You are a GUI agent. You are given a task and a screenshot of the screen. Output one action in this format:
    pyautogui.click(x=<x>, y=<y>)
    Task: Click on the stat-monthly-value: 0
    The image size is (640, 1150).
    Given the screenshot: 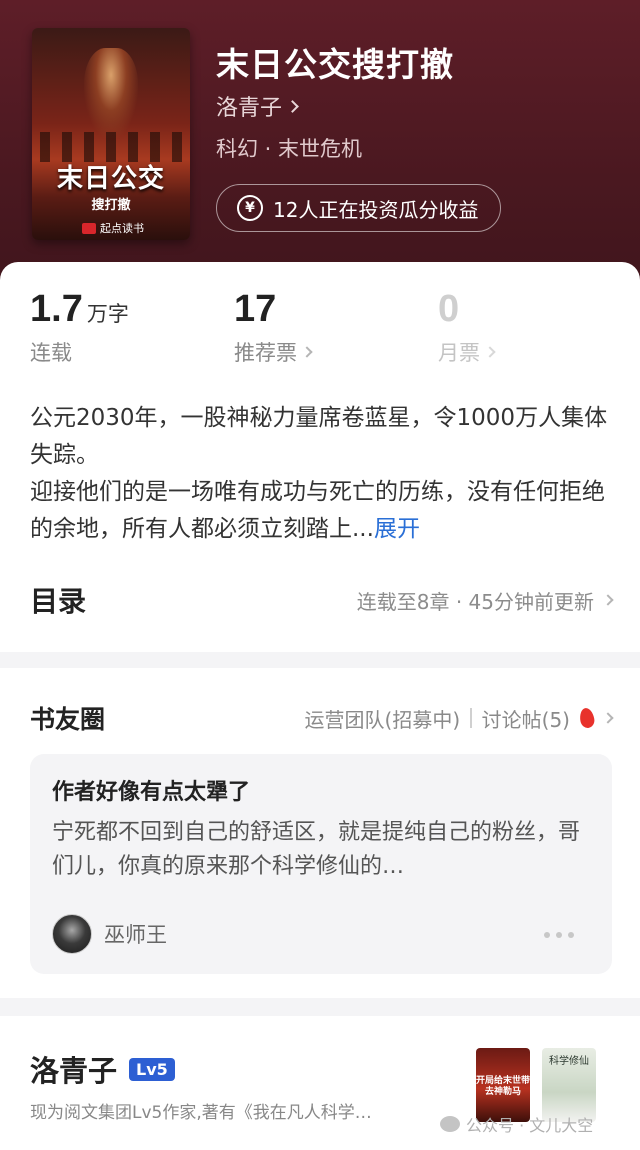 What is the action you would take?
    pyautogui.click(x=449, y=309)
    